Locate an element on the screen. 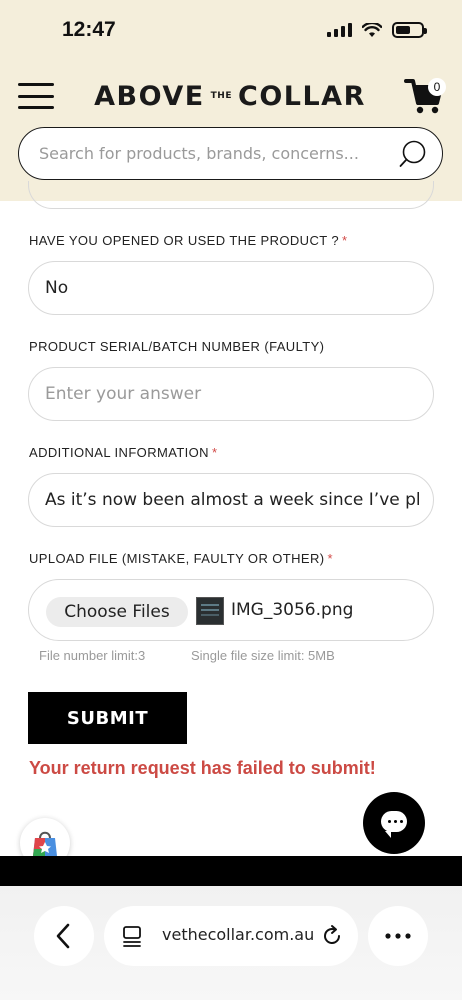 The image size is (462, 1000). search-bar is located at coordinates (230, 153).